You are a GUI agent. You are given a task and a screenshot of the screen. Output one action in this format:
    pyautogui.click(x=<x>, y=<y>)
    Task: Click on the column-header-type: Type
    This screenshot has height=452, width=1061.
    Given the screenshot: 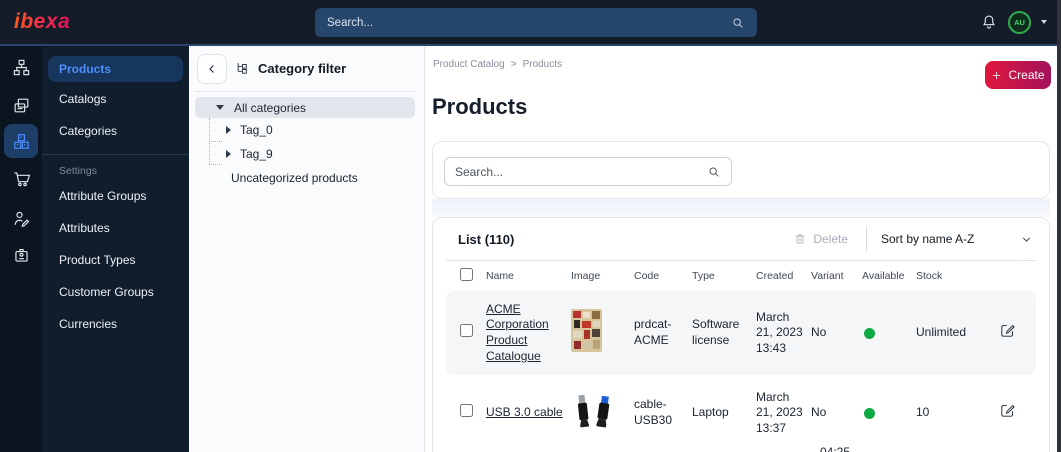 What is the action you would take?
    pyautogui.click(x=724, y=276)
    